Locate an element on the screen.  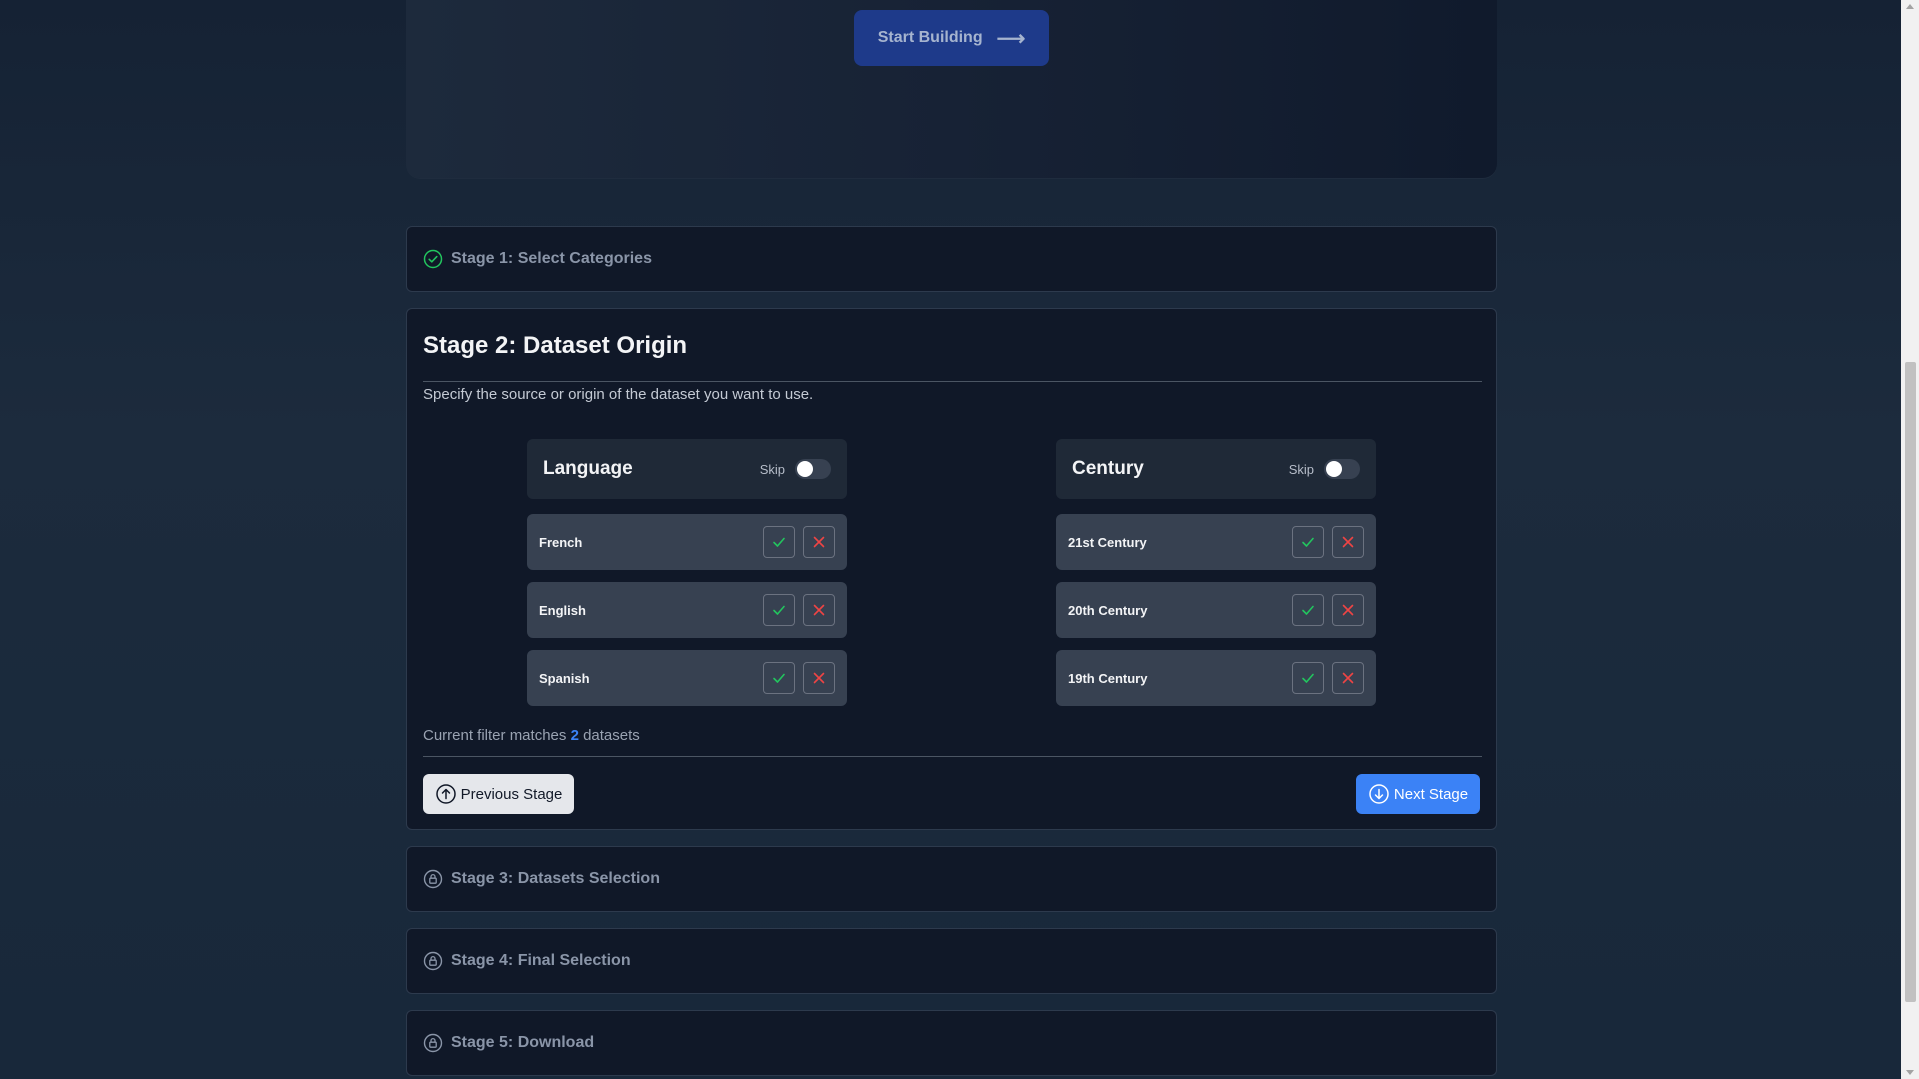
filter-header: Language Skip is located at coordinates (687, 469).